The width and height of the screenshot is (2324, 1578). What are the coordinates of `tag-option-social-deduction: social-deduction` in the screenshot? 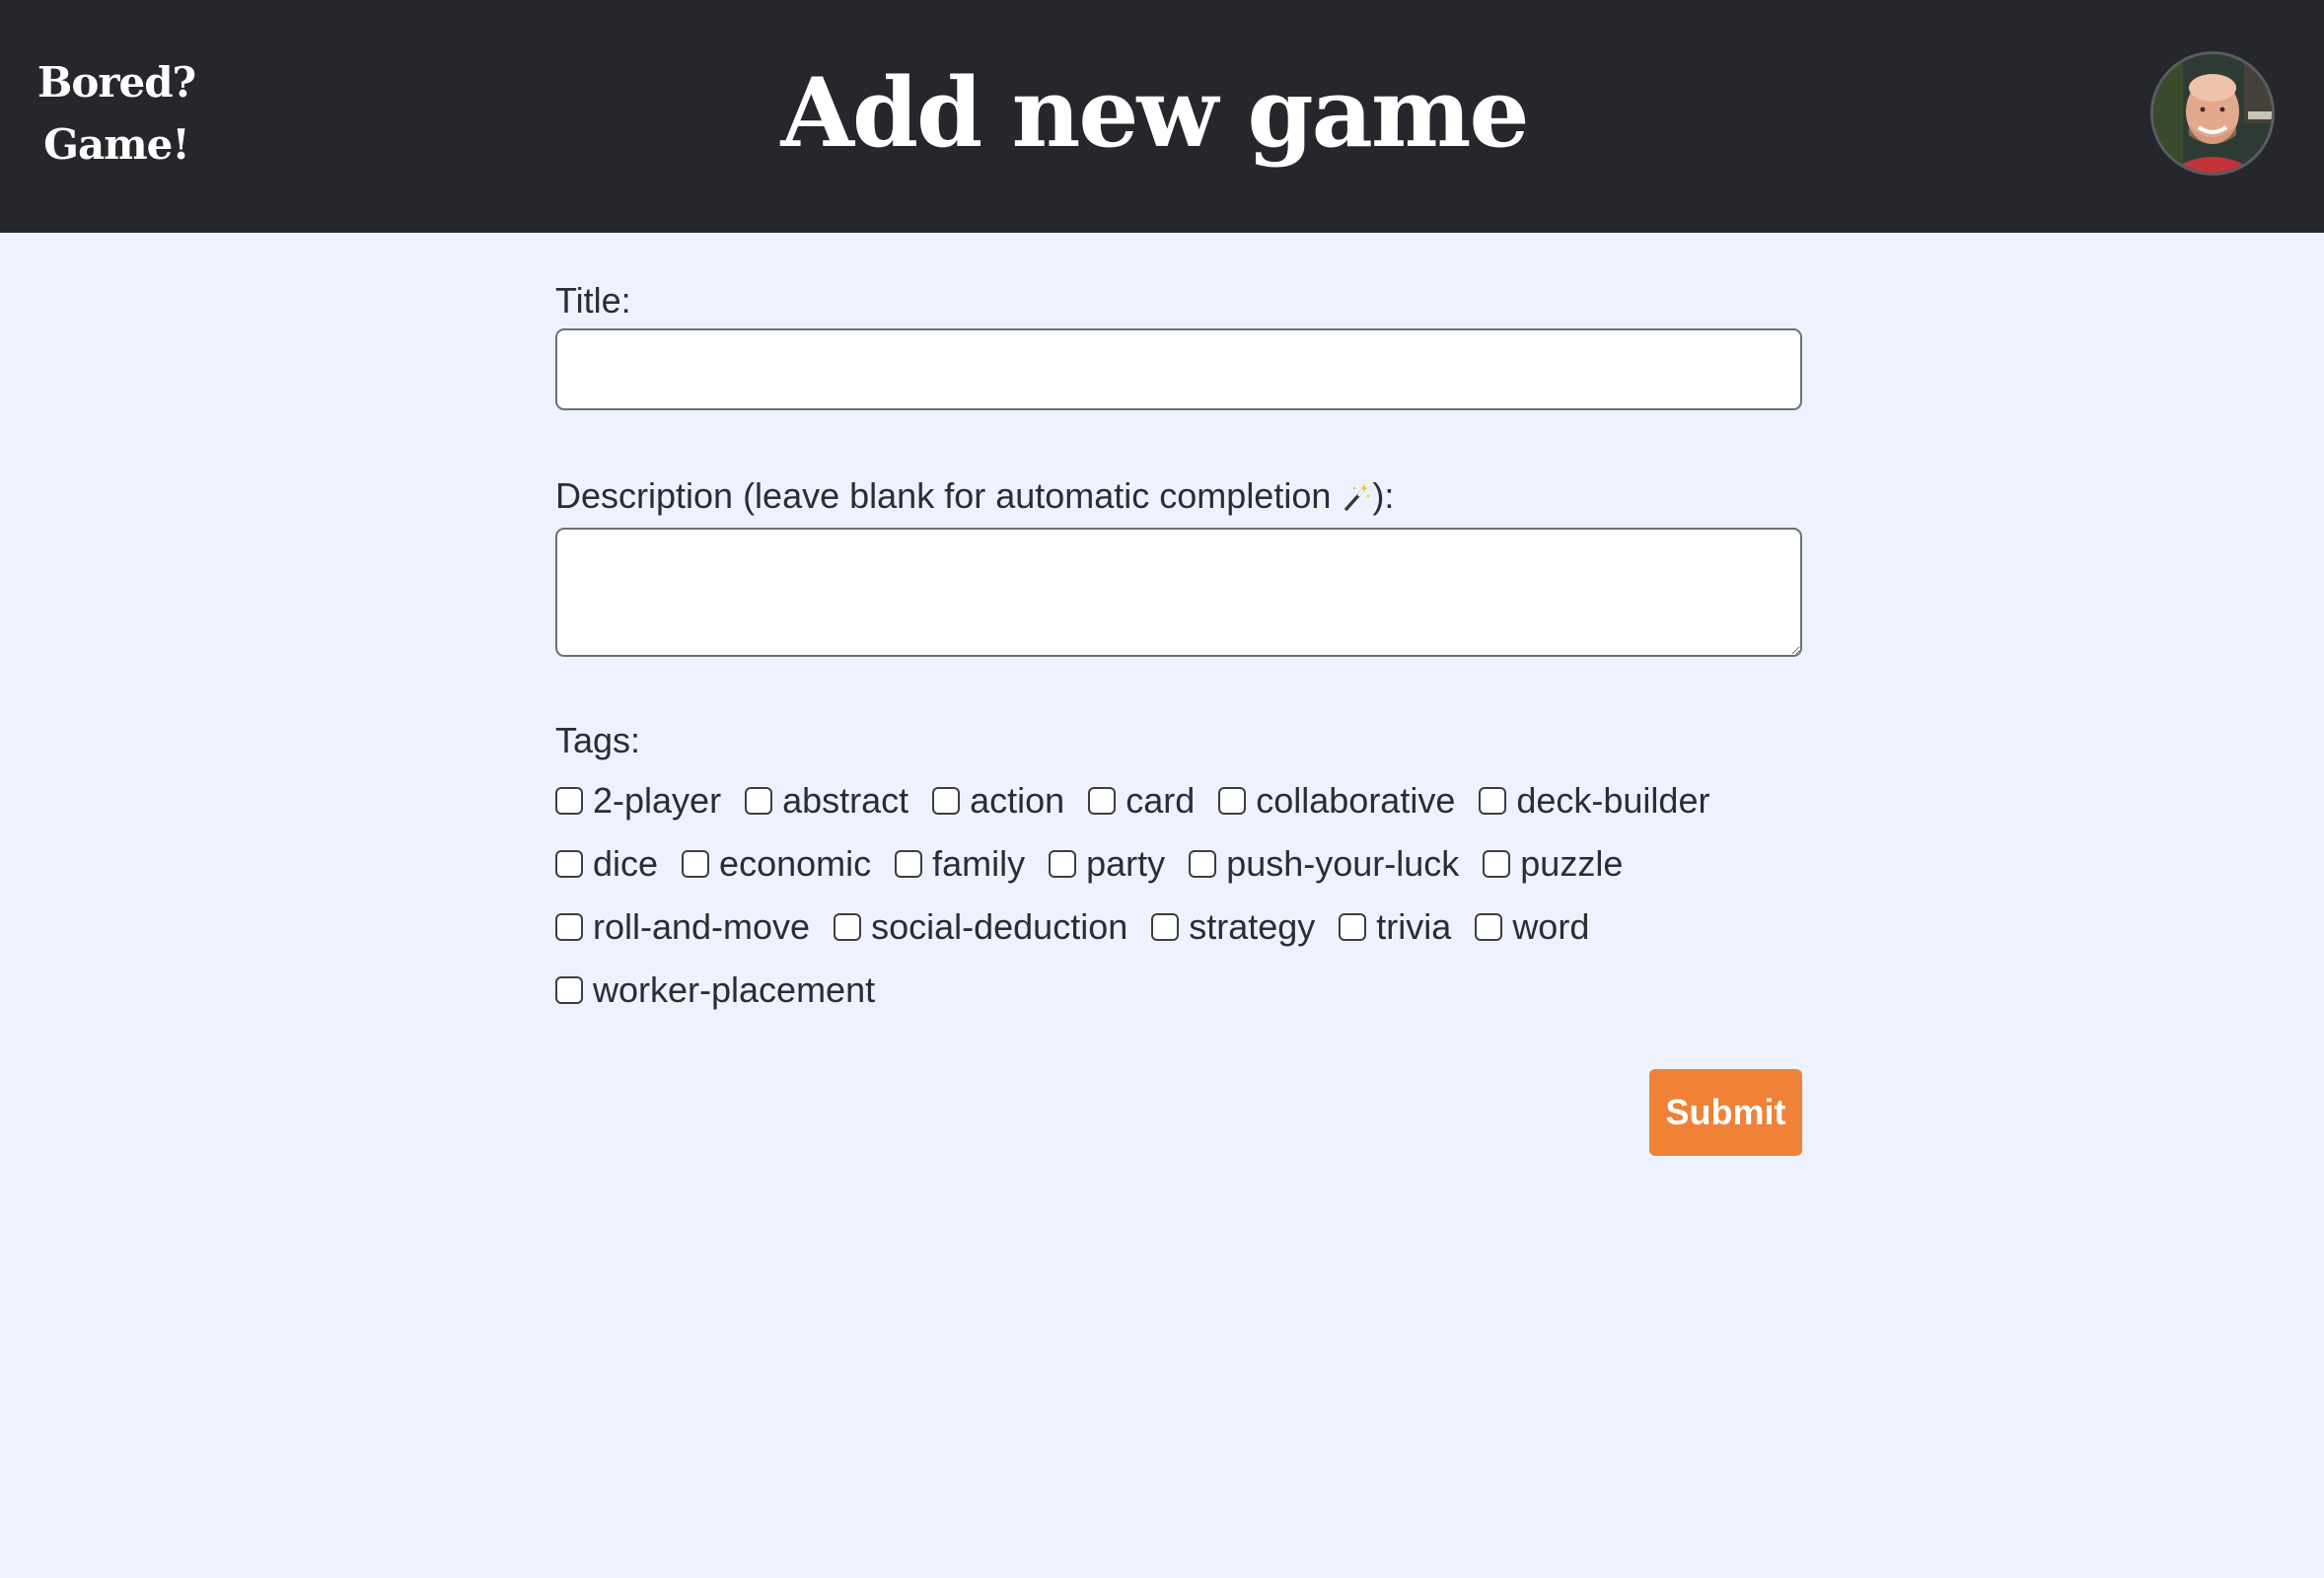 It's located at (980, 927).